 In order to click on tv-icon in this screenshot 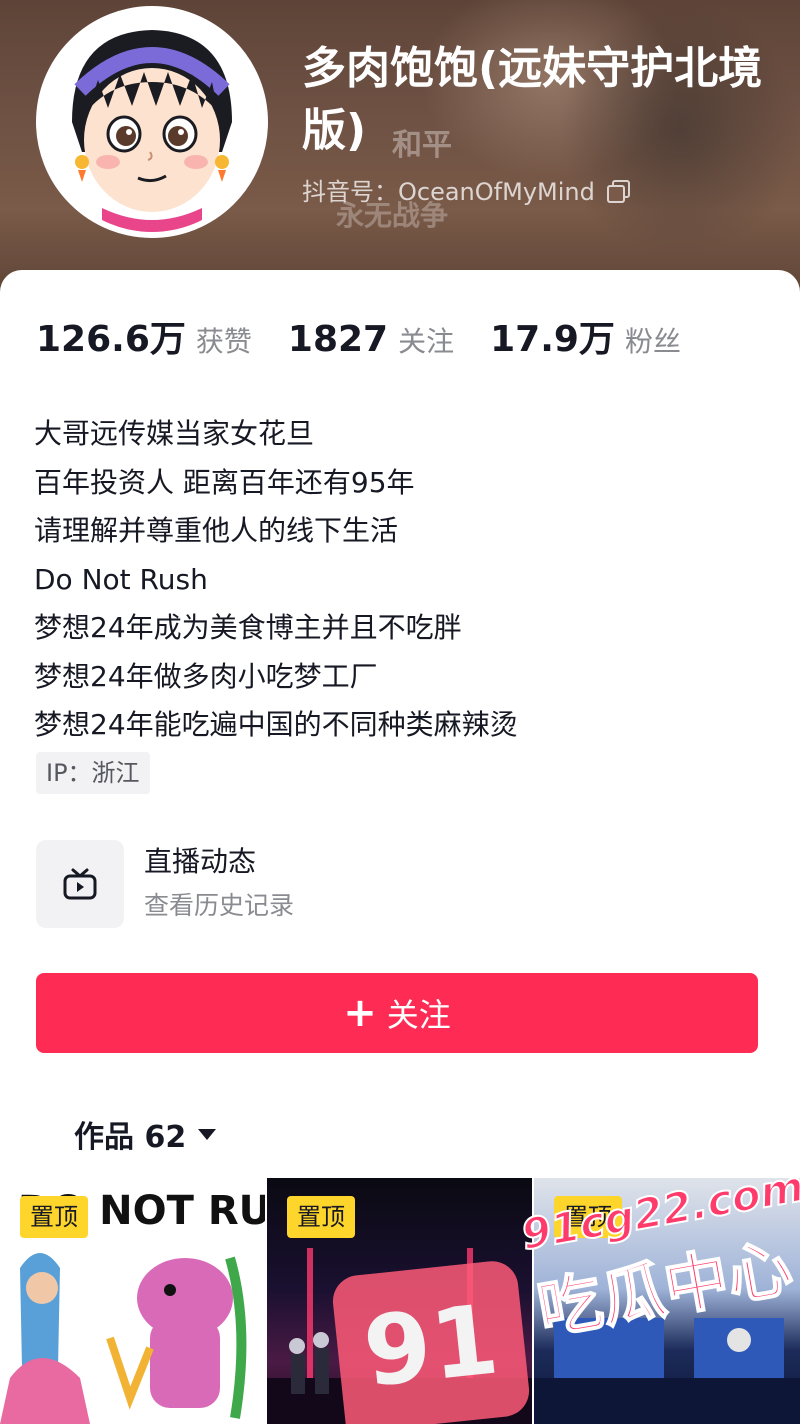, I will do `click(80, 884)`.